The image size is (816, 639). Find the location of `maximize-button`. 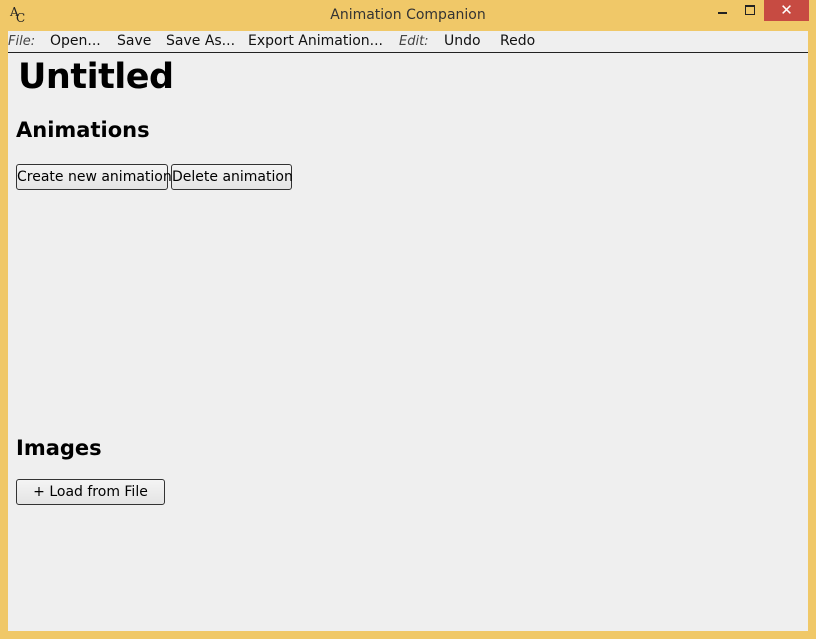

maximize-button is located at coordinates (749, 10).